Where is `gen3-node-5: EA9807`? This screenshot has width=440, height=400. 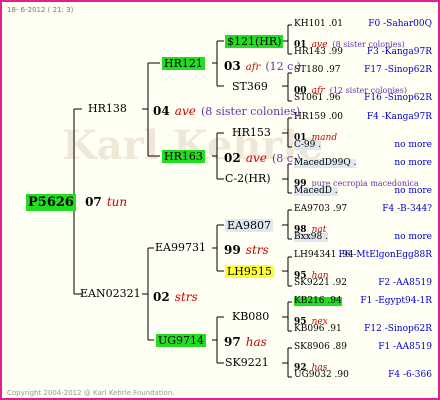 gen3-node-5: EA9807 is located at coordinates (249, 225).